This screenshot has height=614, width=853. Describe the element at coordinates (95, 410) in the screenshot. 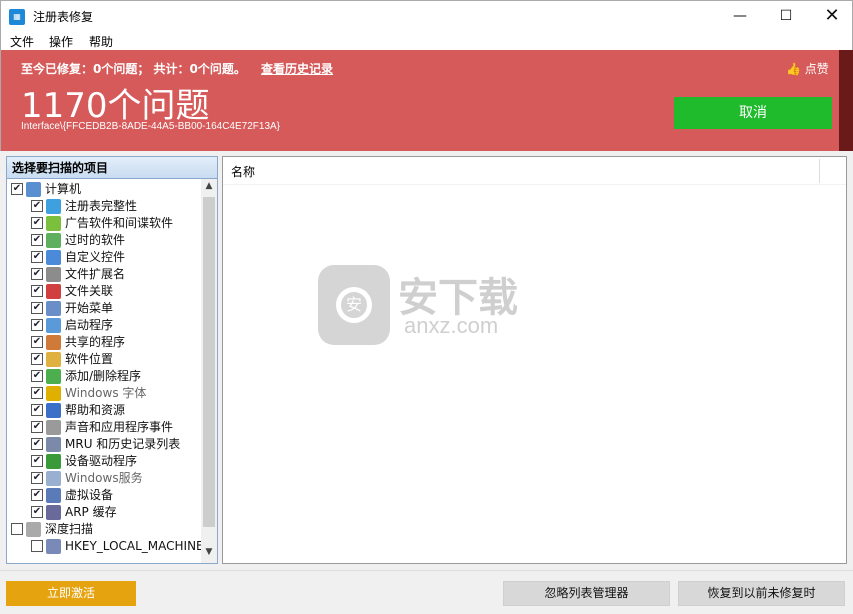

I see `tree-item-label: 帮助和资源` at that location.